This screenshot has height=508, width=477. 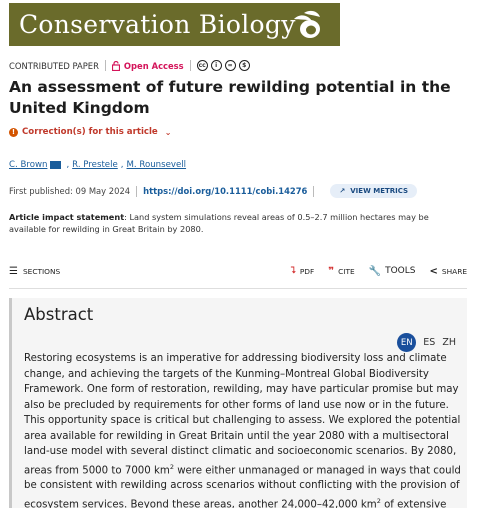 I want to click on view-metrics-button: ↗ VIEW METRICS, so click(x=374, y=191).